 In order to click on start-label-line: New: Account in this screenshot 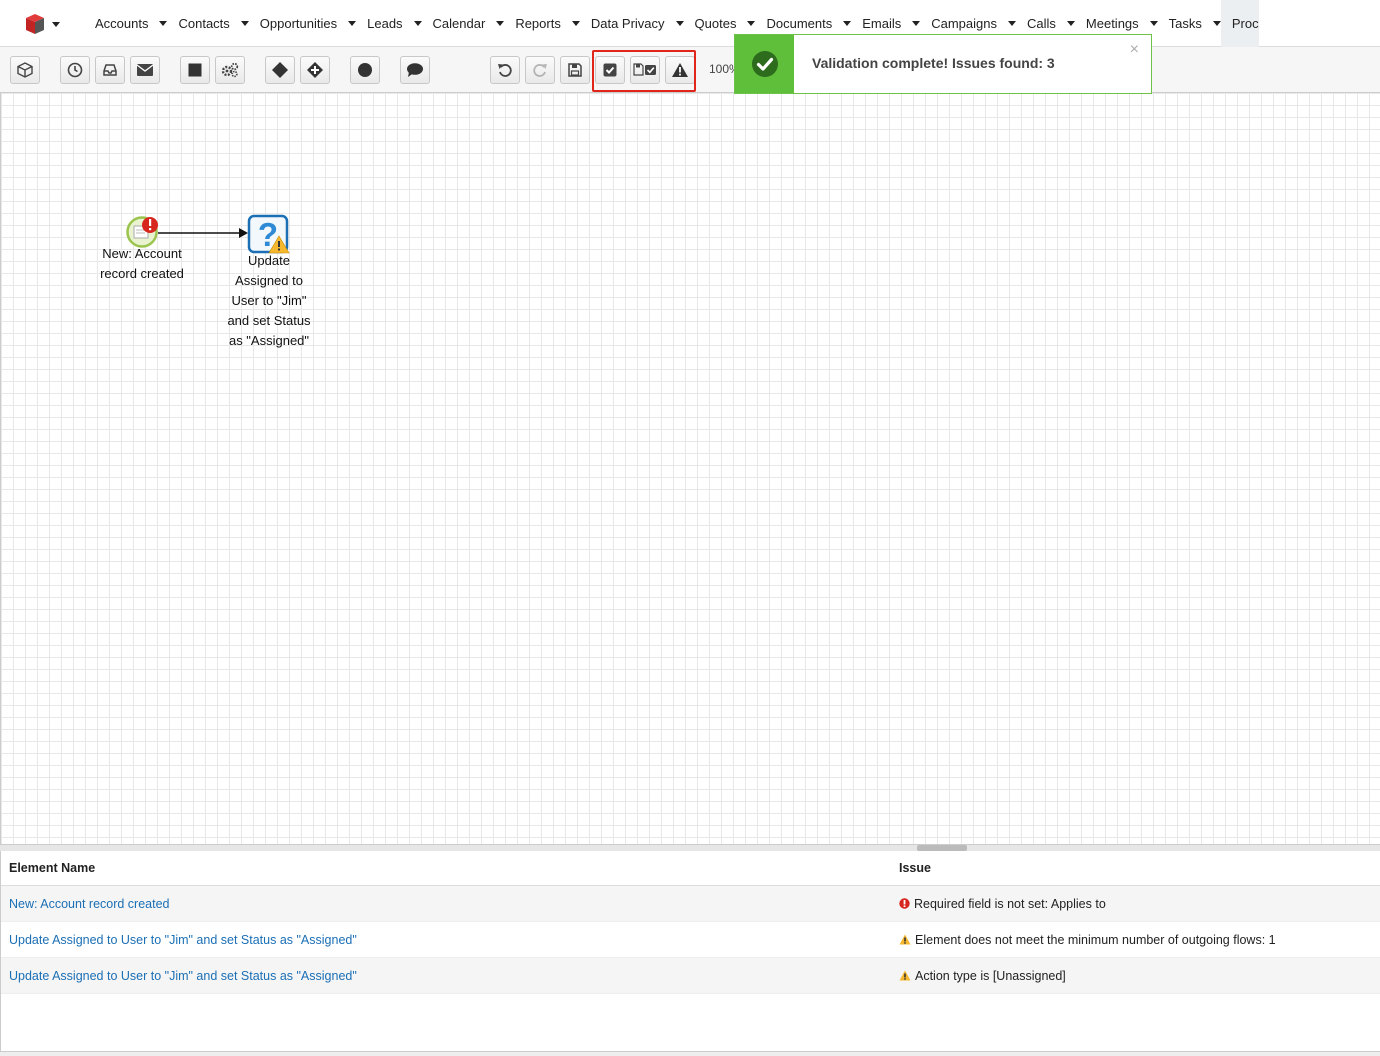, I will do `click(142, 253)`.